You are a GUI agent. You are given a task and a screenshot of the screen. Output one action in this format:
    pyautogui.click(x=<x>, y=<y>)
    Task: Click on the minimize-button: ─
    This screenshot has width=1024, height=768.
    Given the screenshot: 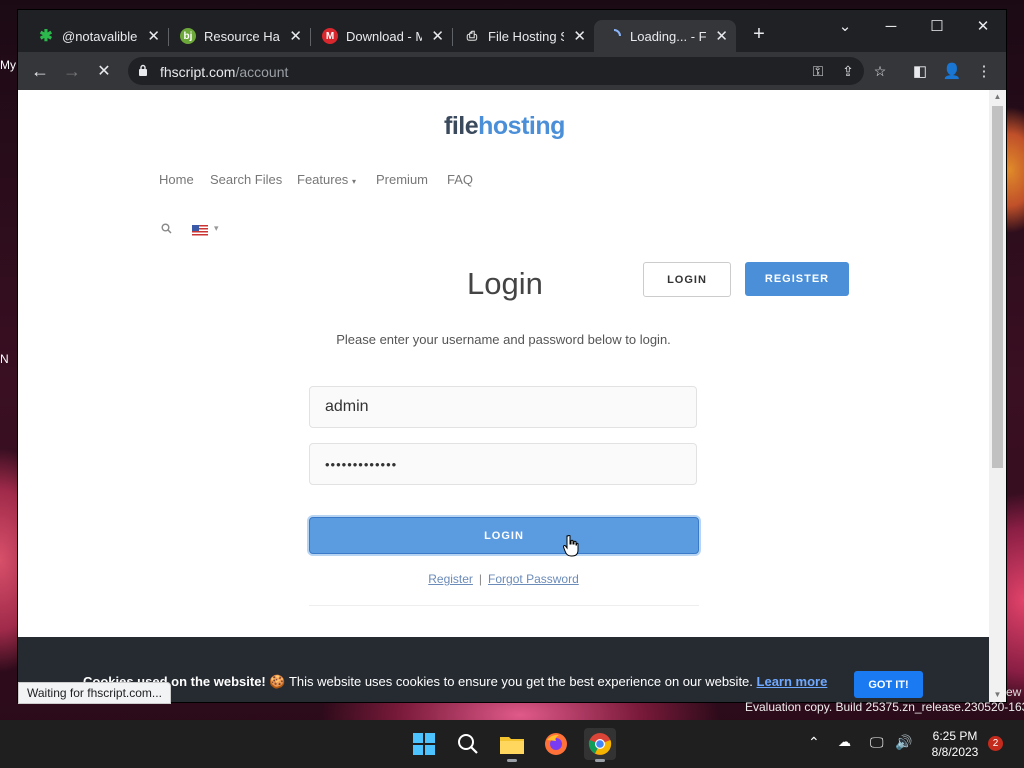 What is the action you would take?
    pyautogui.click(x=891, y=26)
    